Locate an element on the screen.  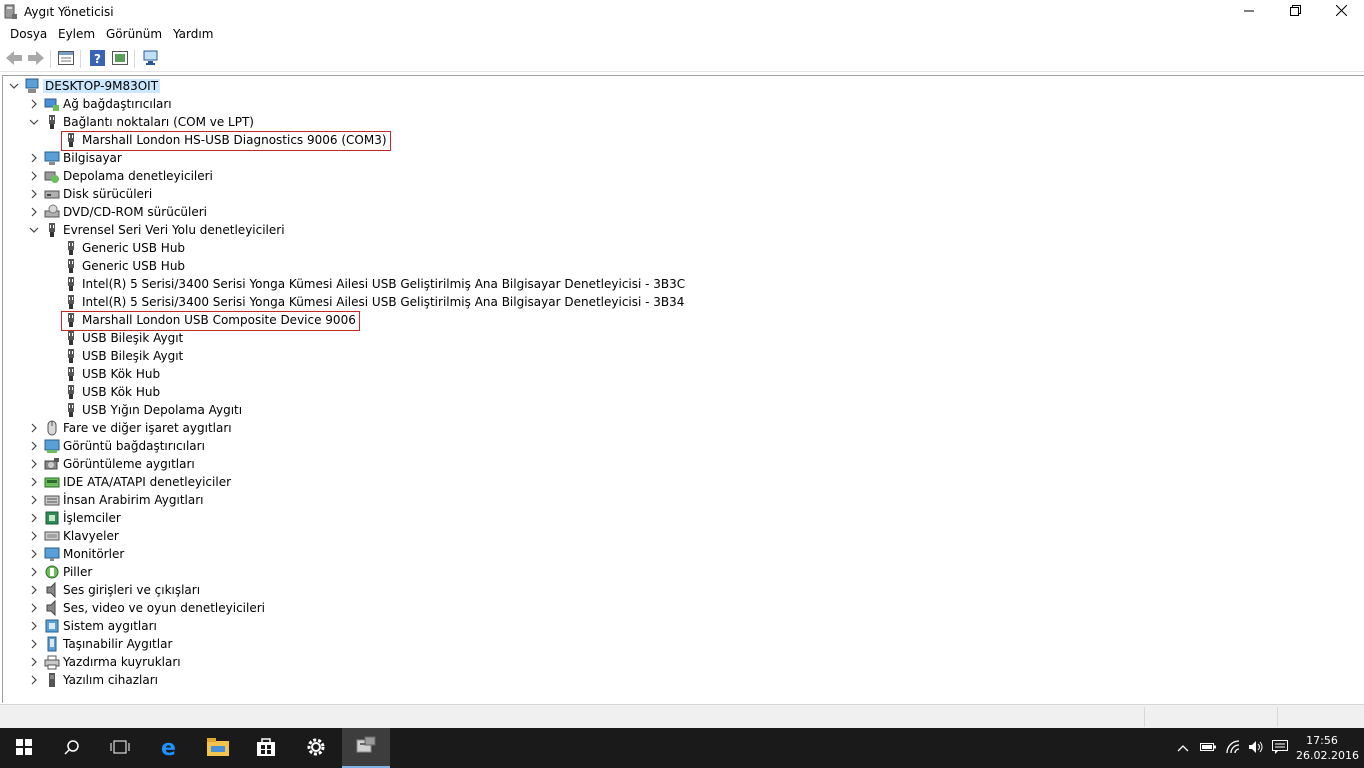
tree-category: Görüntü bağdaştırıcıları is located at coordinates (653, 446).